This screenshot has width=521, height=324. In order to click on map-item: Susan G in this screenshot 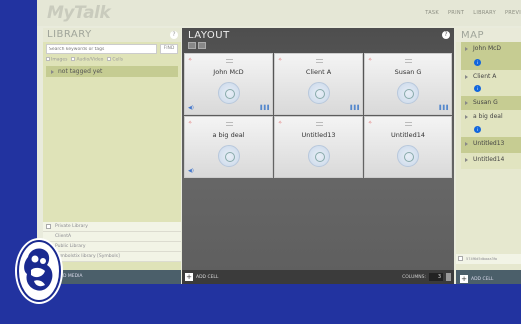, I will do `click(491, 103)`.